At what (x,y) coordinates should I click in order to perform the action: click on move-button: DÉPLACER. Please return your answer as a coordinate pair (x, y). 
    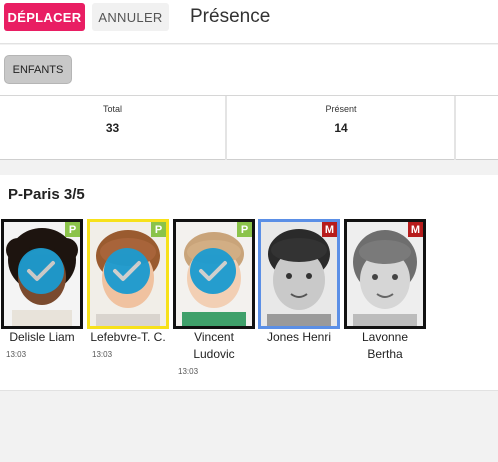
    Looking at the image, I should click on (44, 17).